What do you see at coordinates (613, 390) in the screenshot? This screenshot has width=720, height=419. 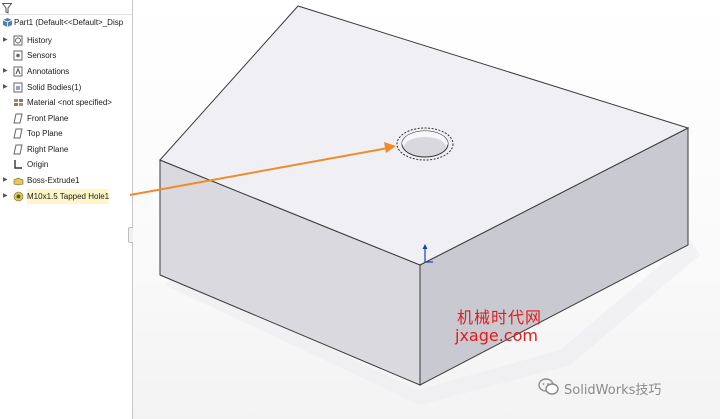 I see `brand-text: SolidWorks技巧` at bounding box center [613, 390].